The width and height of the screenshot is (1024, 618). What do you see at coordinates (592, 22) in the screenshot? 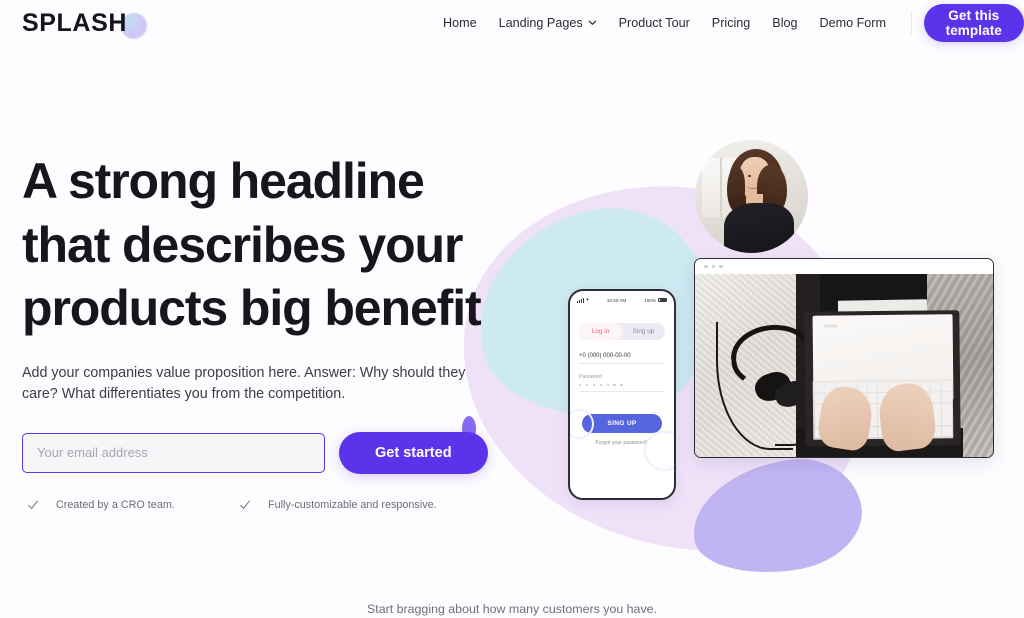
I see `chevron-down-icon` at bounding box center [592, 22].